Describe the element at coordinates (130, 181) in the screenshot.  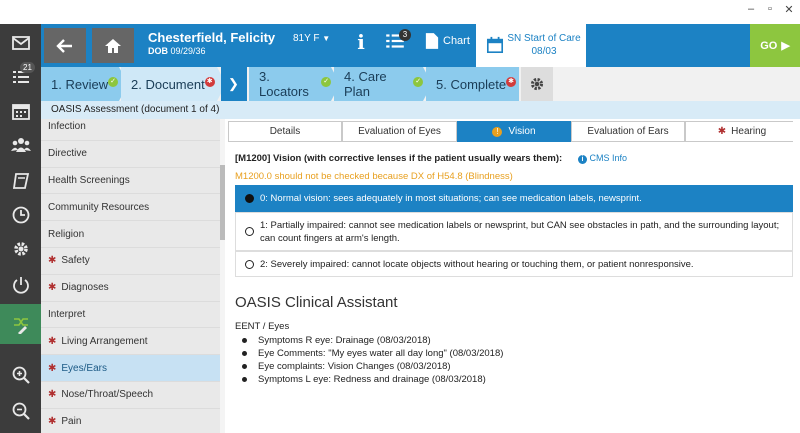
I see `sidebar-item-health-screenings: Health Screenings` at that location.